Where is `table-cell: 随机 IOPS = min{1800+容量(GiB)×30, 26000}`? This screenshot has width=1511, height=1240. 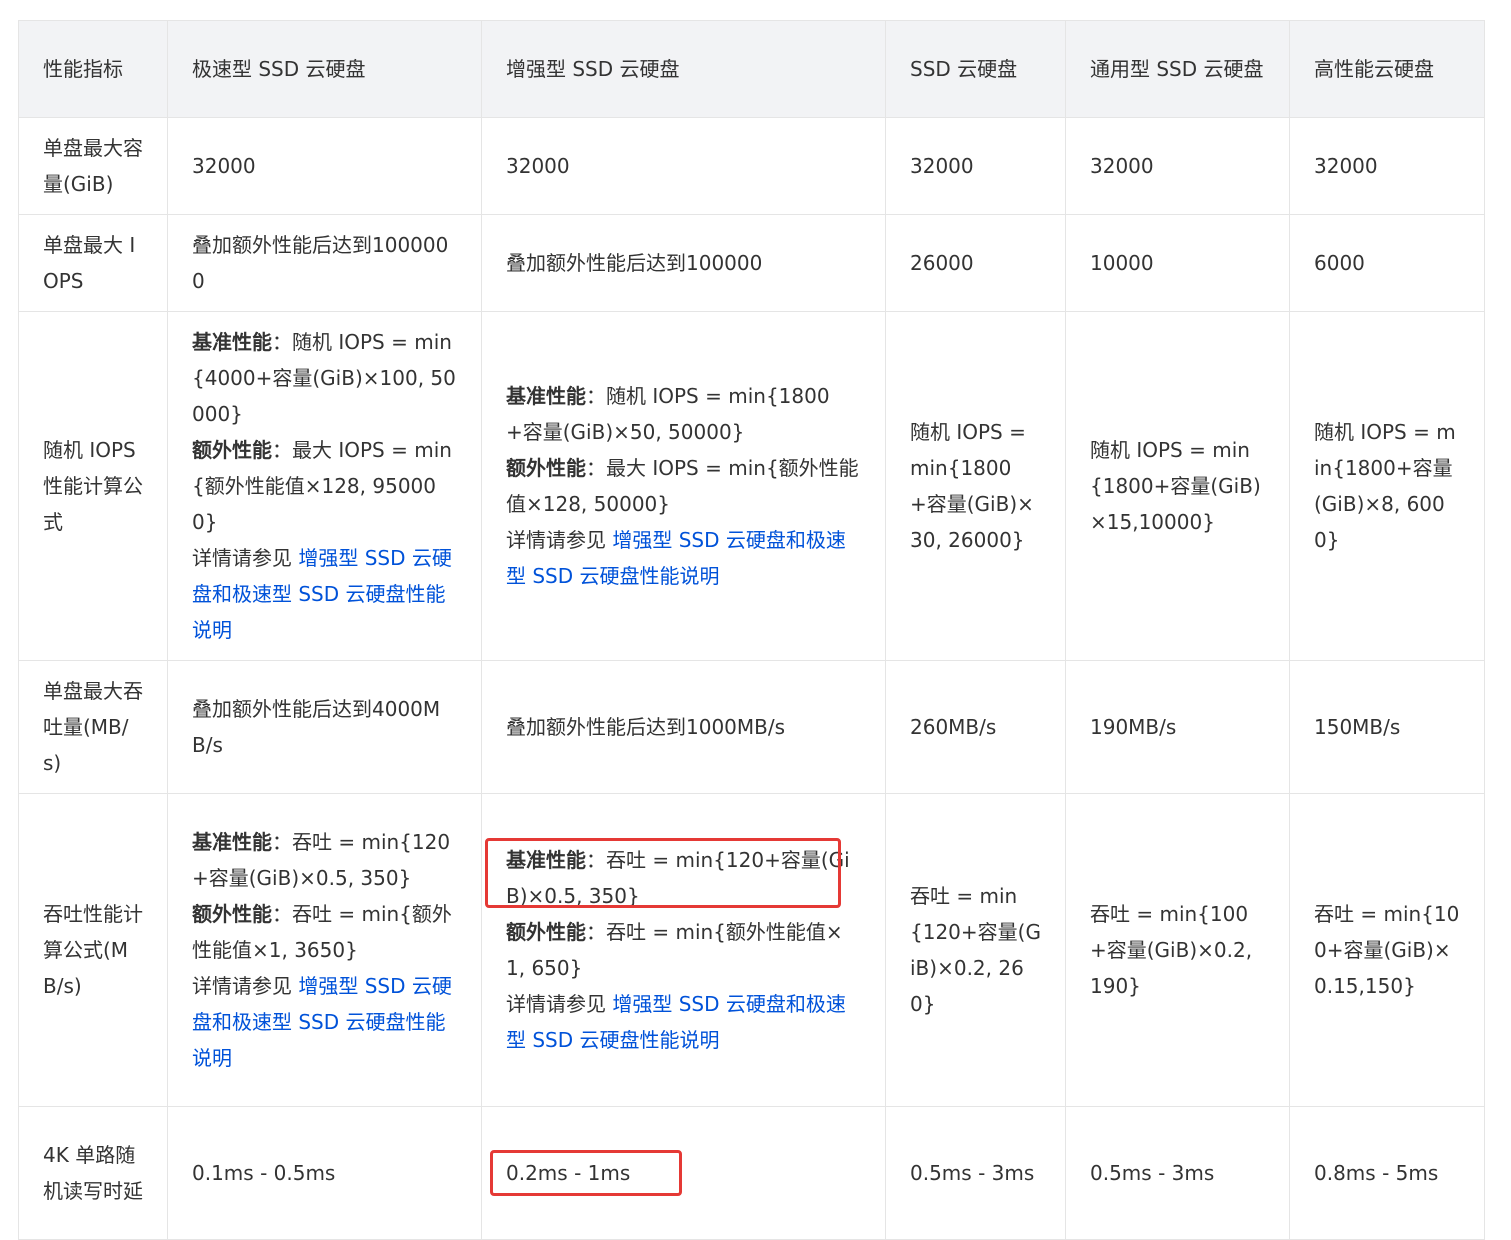
table-cell: 随机 IOPS = min{1800+容量(GiB)×30, 26000} is located at coordinates (975, 486).